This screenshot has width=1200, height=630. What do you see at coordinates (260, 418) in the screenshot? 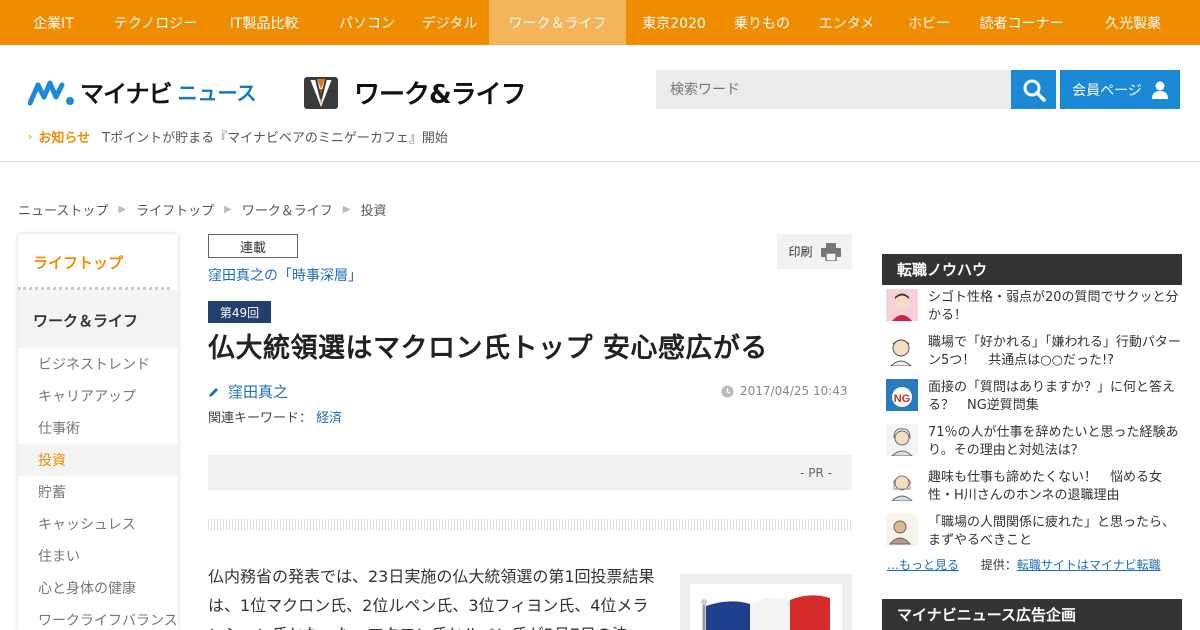
I see `keywords-label: 関連キーワード：` at bounding box center [260, 418].